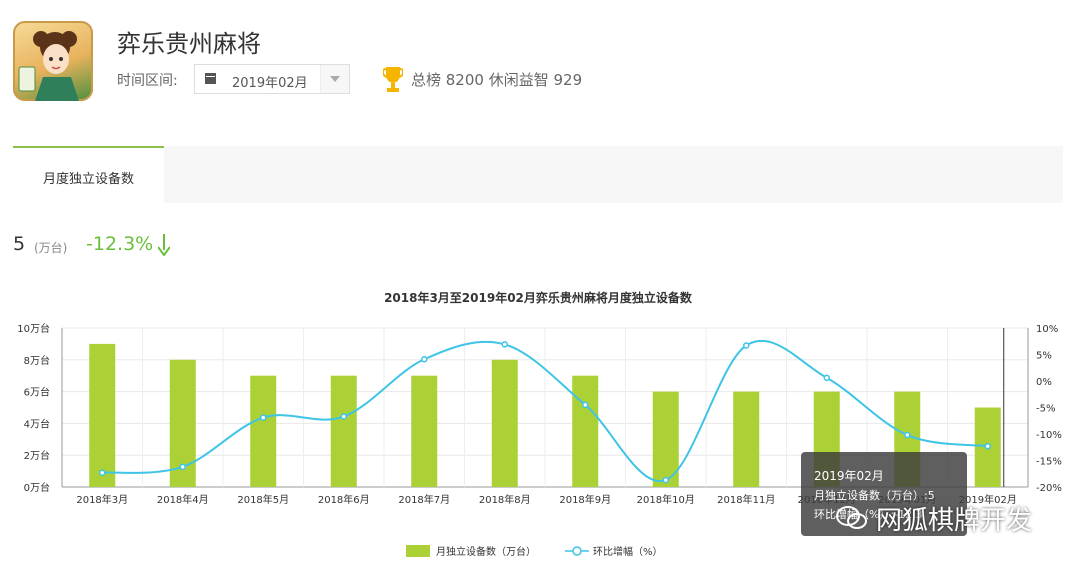  Describe the element at coordinates (53, 61) in the screenshot. I see `app-icon` at that location.